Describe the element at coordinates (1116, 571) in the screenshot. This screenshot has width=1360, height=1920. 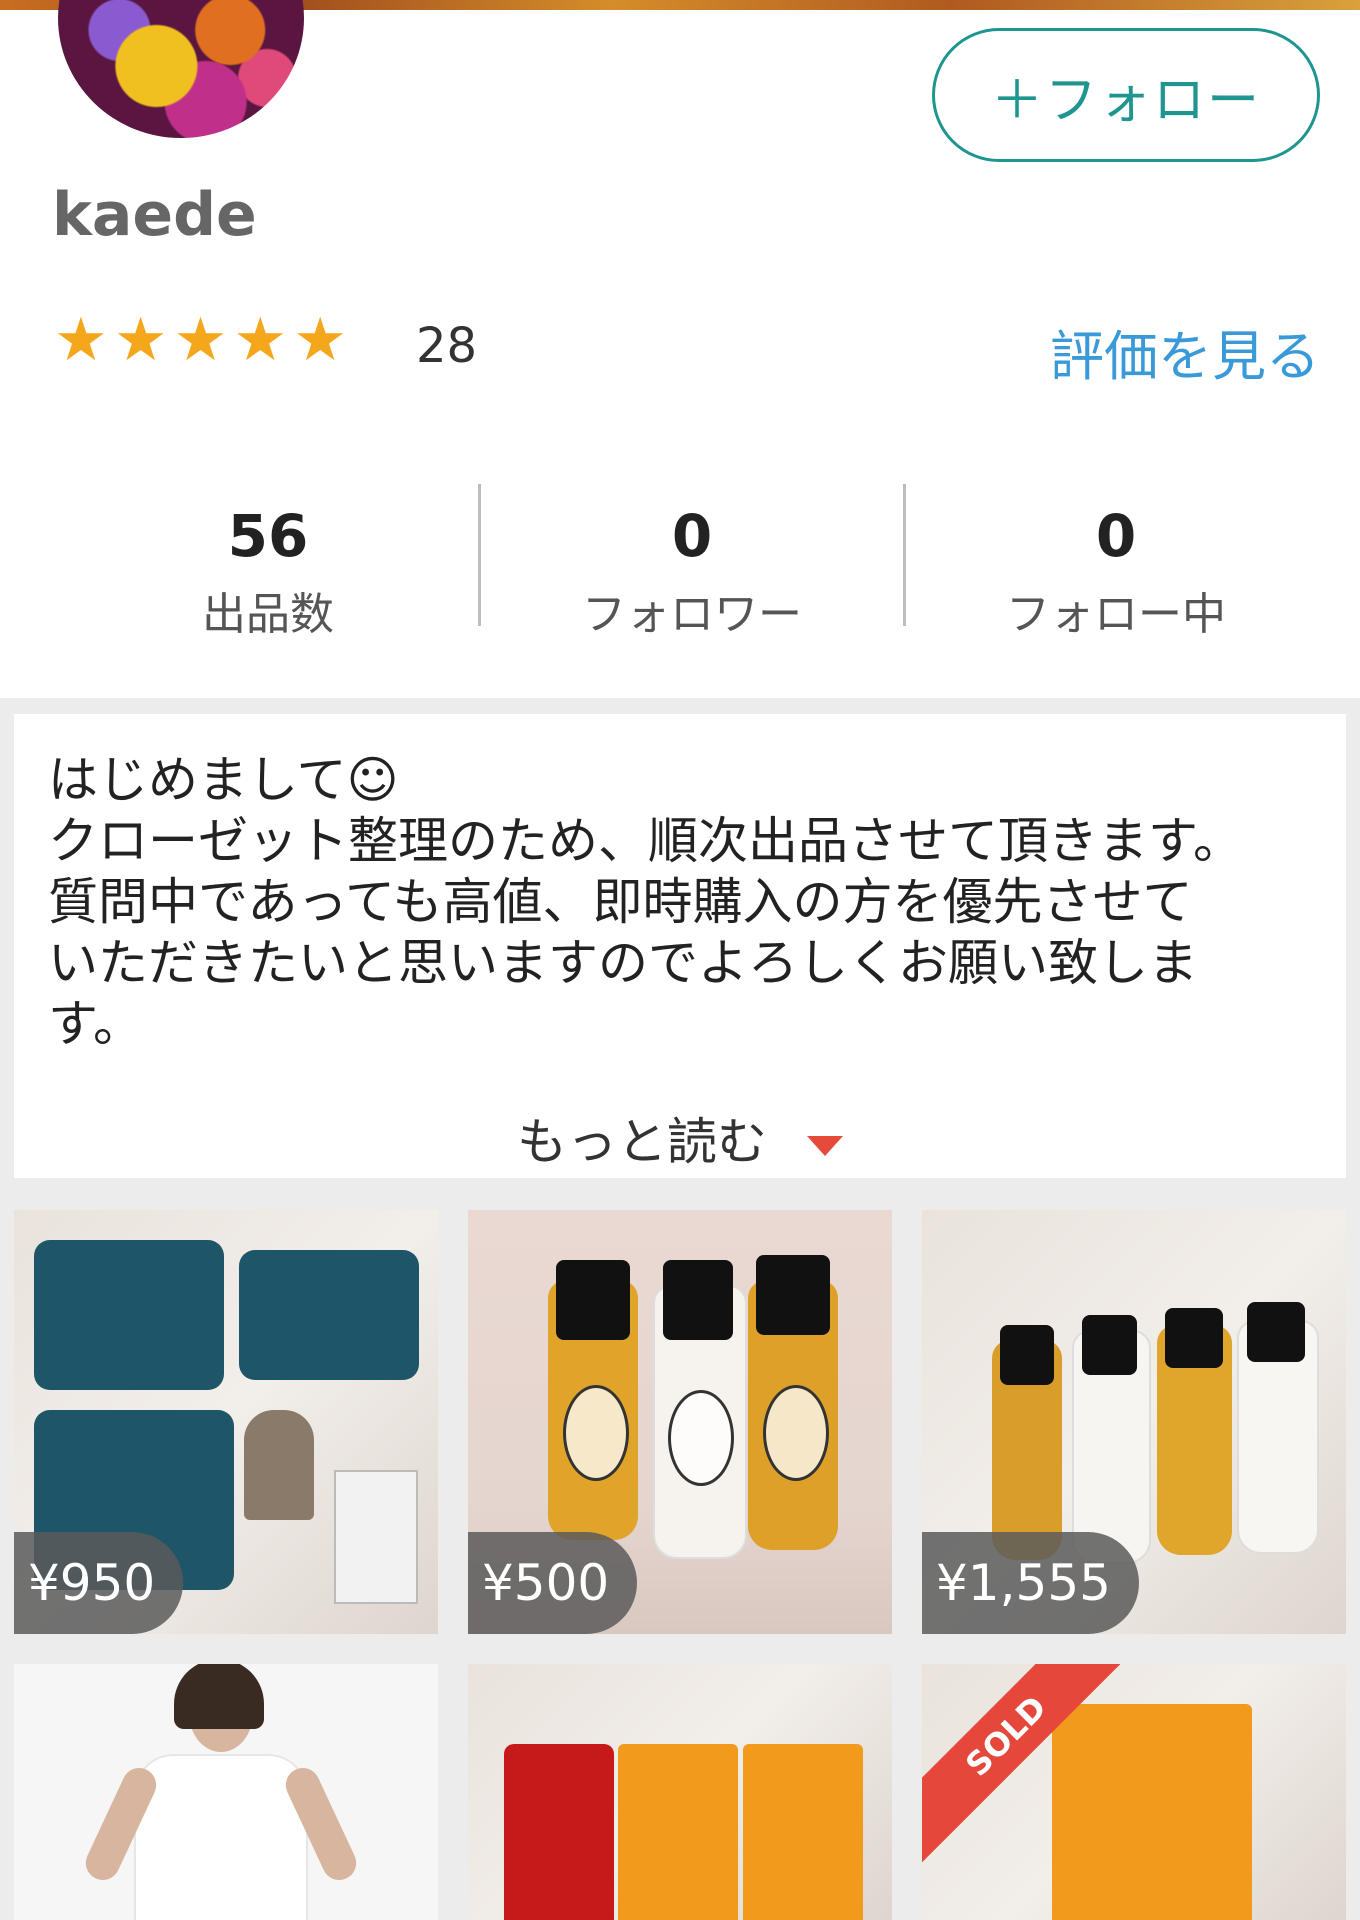
I see `stat-following: 0 フォロー中` at that location.